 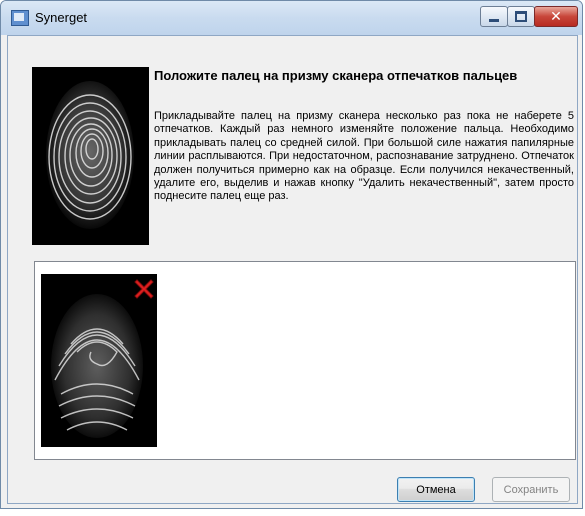 What do you see at coordinates (494, 16) in the screenshot?
I see `minimize-button` at bounding box center [494, 16].